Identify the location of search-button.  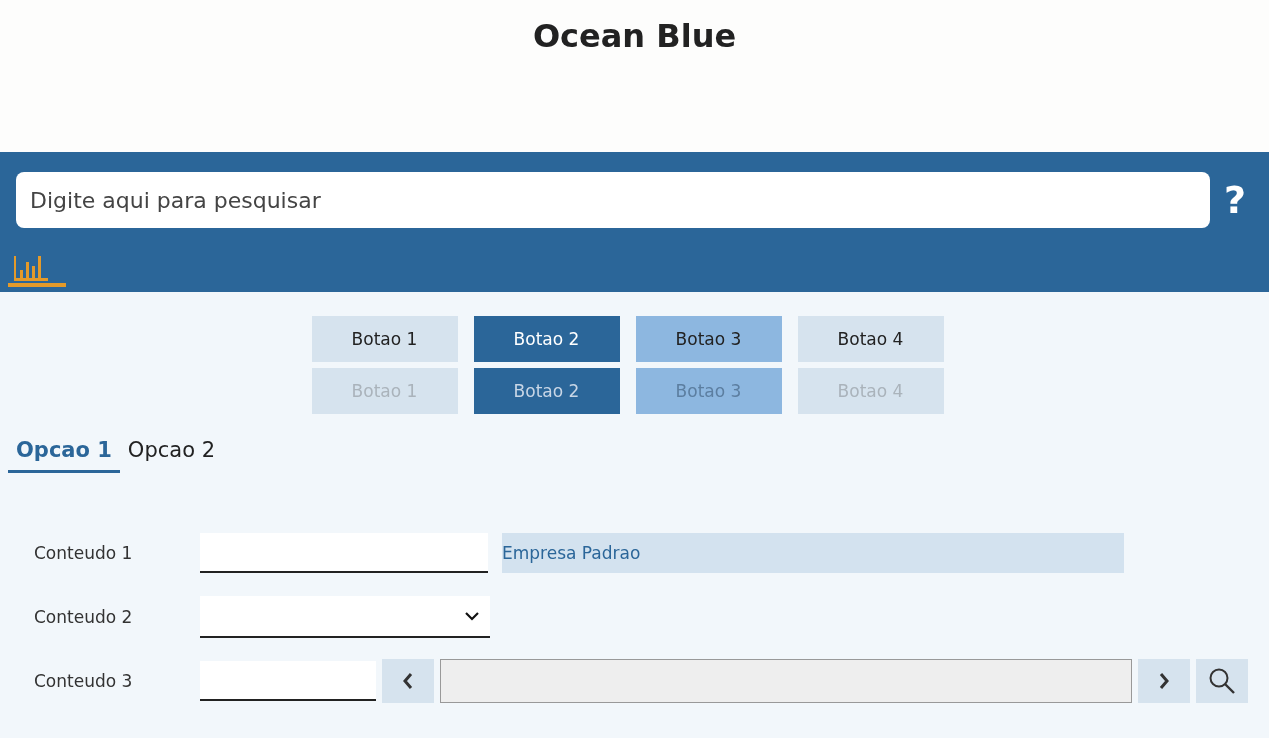
(1222, 681).